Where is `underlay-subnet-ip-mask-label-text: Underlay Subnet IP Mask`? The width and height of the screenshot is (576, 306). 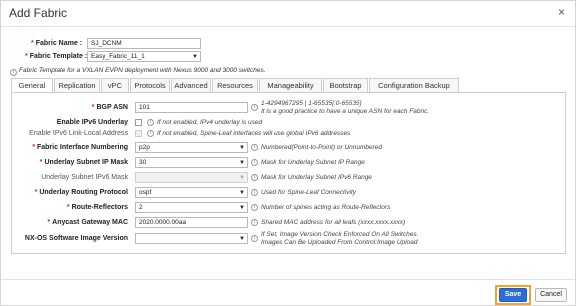 underlay-subnet-ip-mask-label-text: Underlay Subnet IP Mask is located at coordinates (86, 162).